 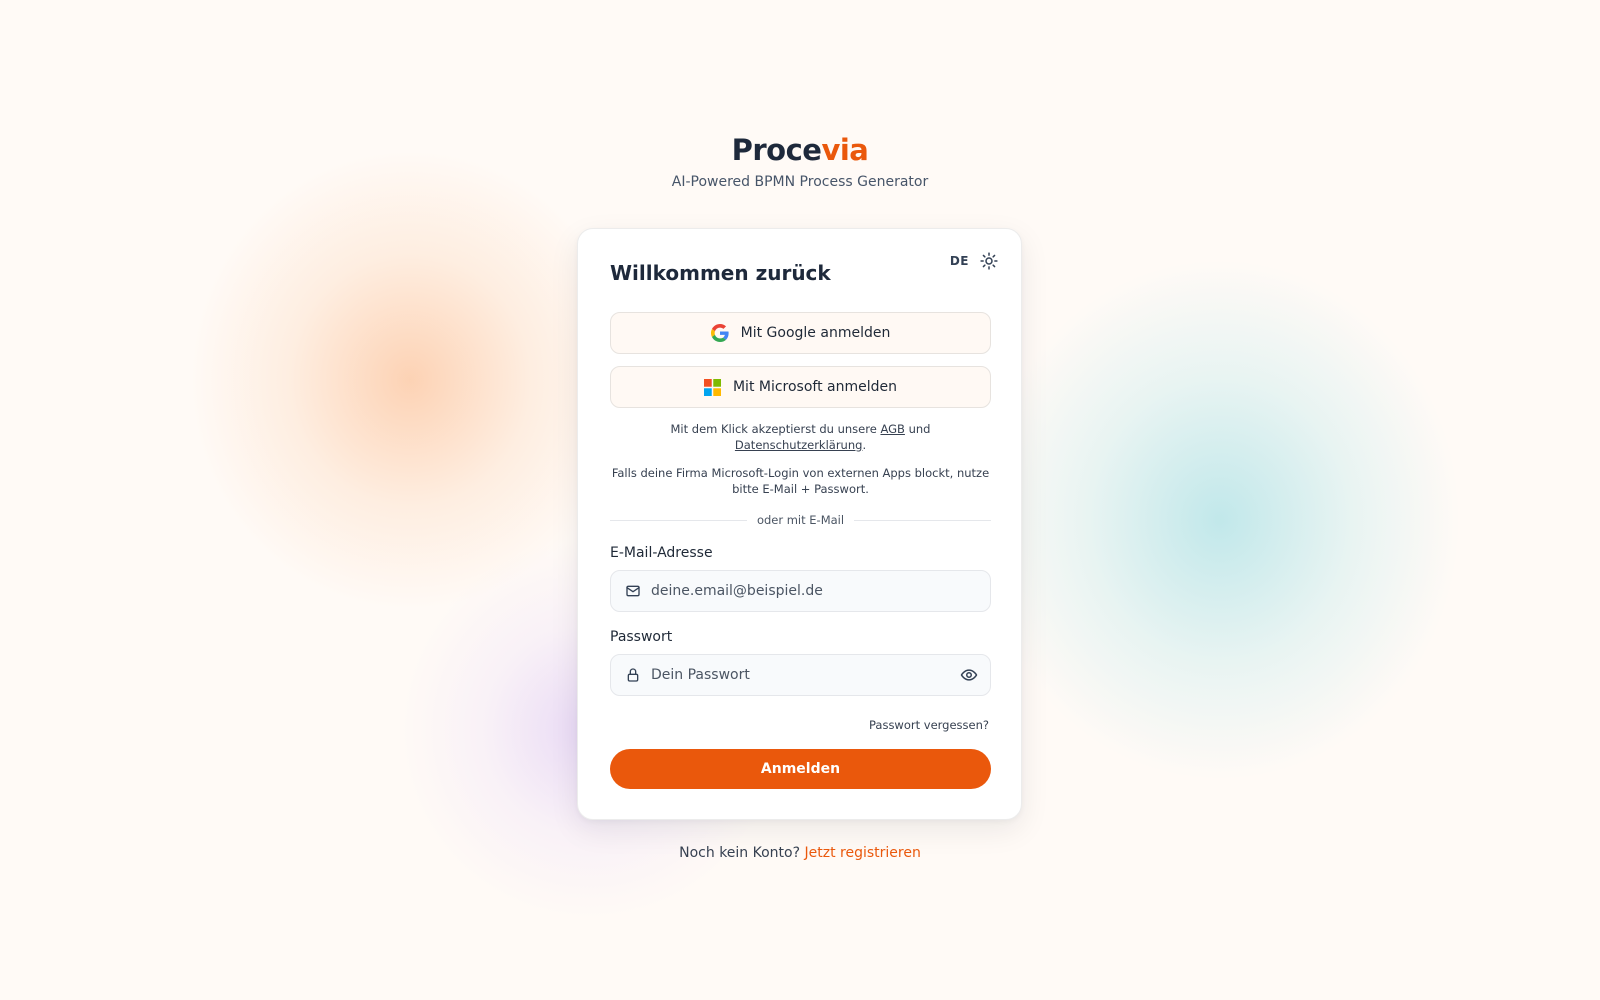 I want to click on divider: oder mit E-Mail, so click(x=801, y=520).